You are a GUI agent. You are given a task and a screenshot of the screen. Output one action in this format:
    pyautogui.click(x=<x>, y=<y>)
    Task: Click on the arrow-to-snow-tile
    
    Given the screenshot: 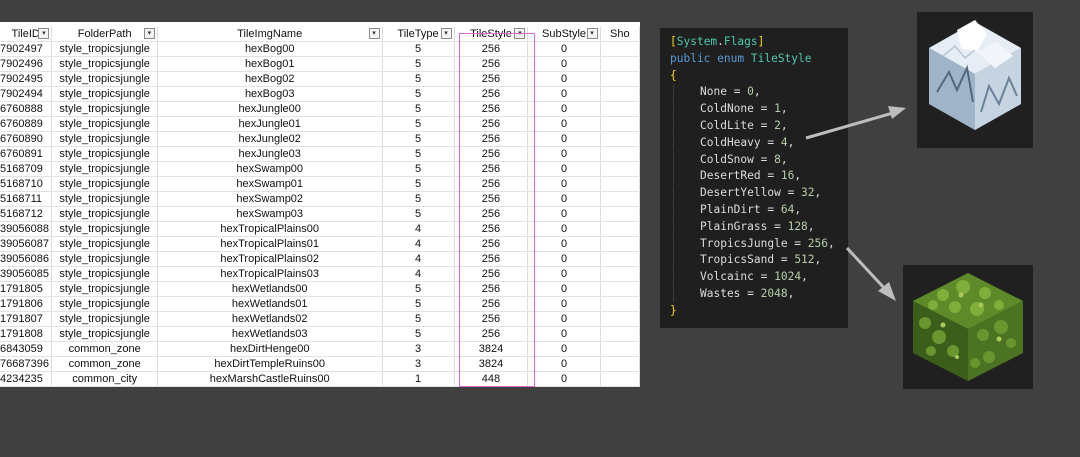 What is the action you would take?
    pyautogui.click(x=855, y=123)
    